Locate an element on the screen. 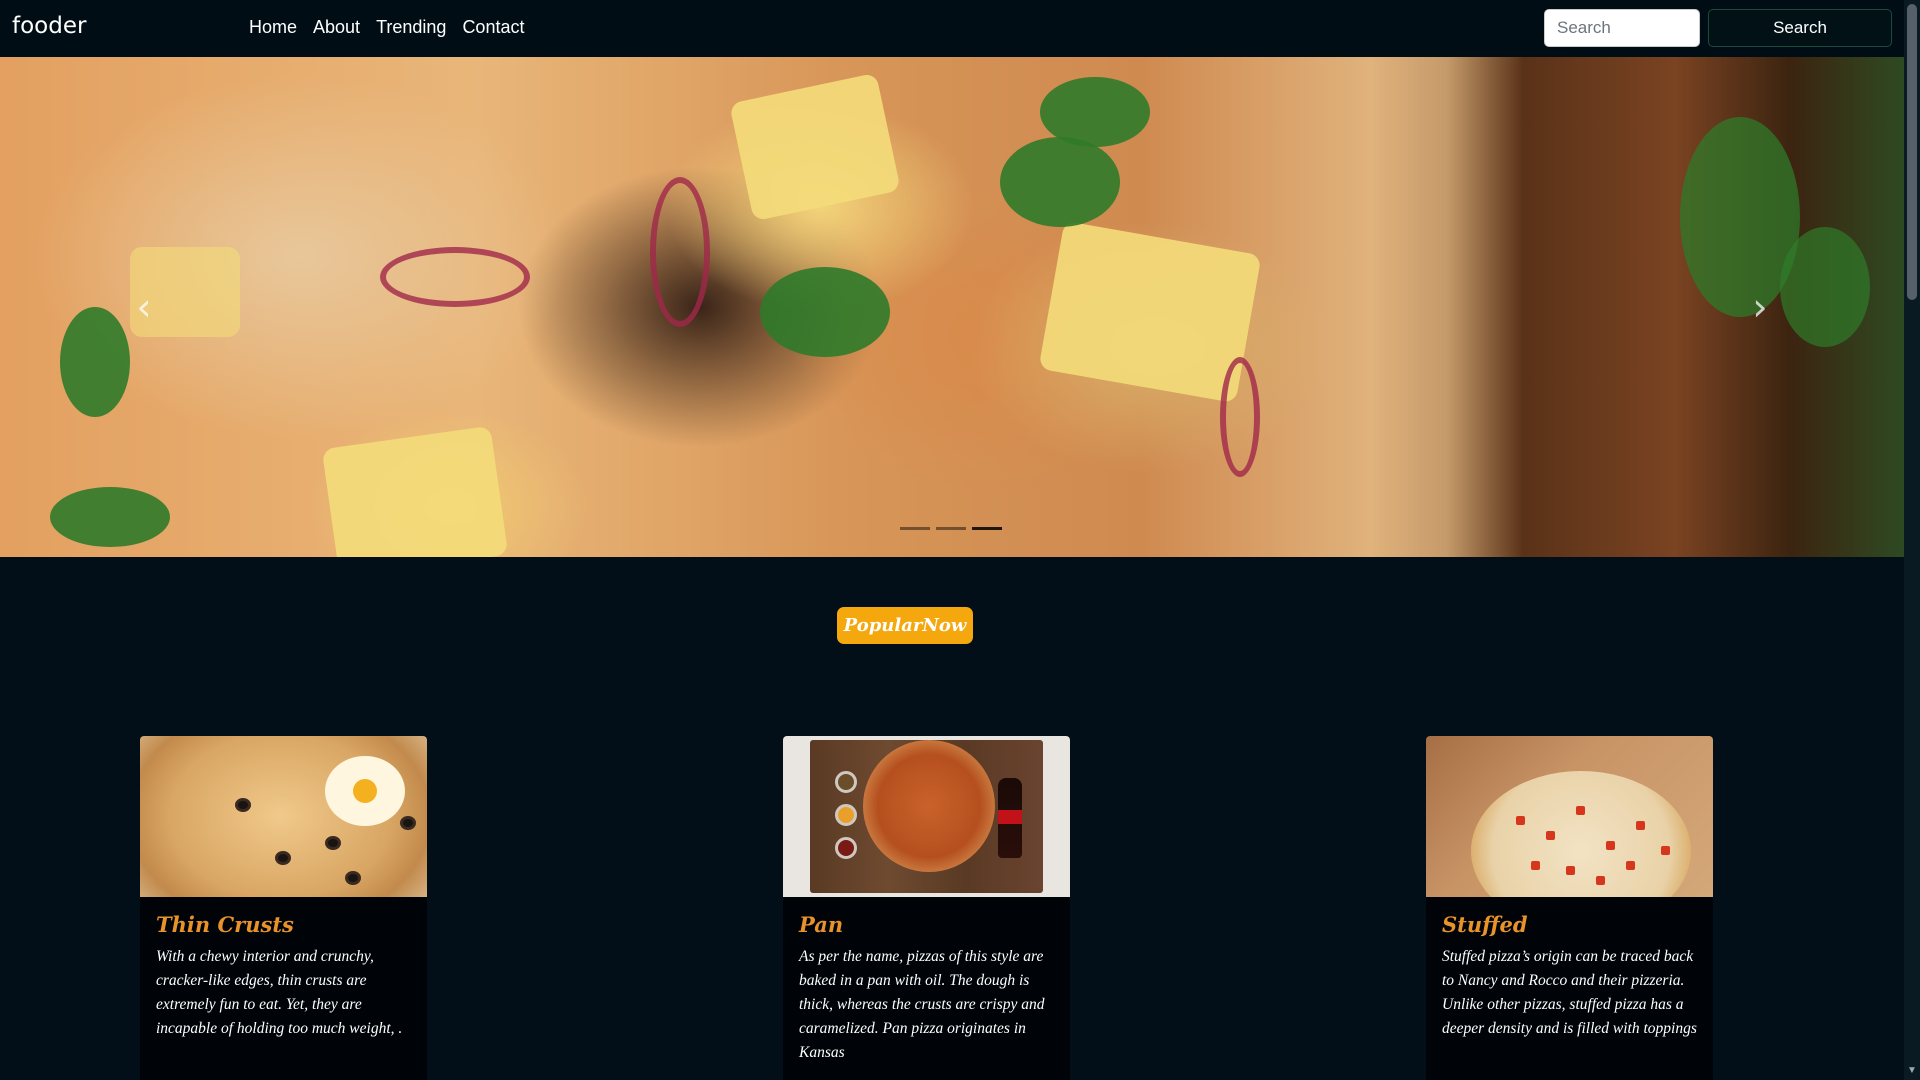 Image resolution: width=1920 pixels, height=1080 pixels. carousel-next-button: › is located at coordinates (1760, 307).